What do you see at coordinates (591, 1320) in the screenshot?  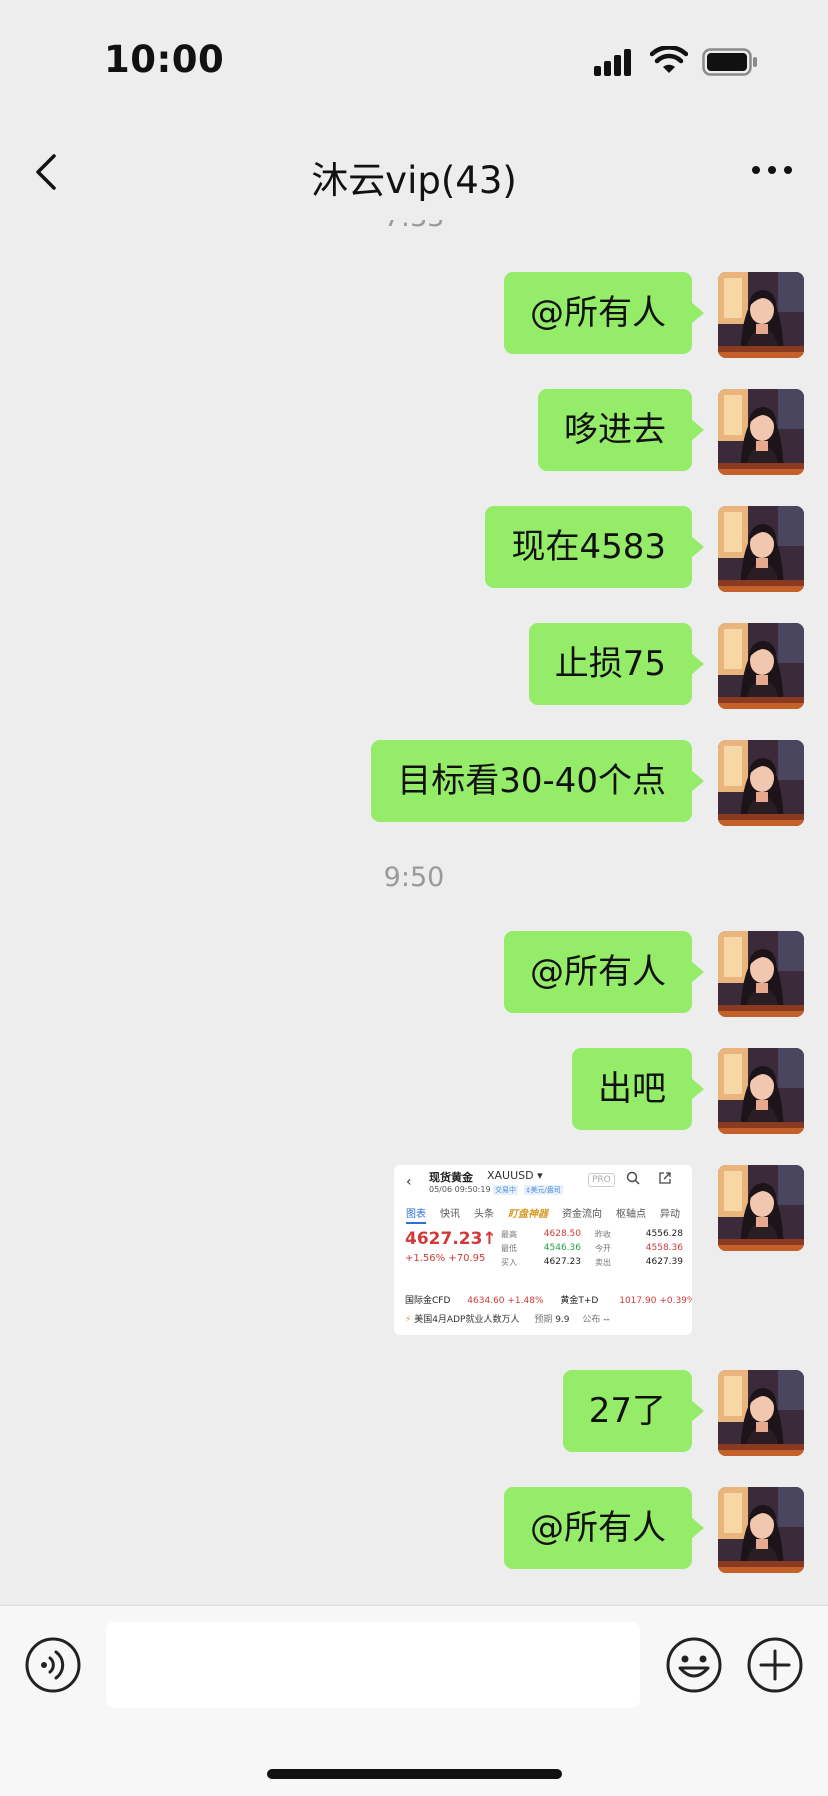 I see `actual-label: 公布` at bounding box center [591, 1320].